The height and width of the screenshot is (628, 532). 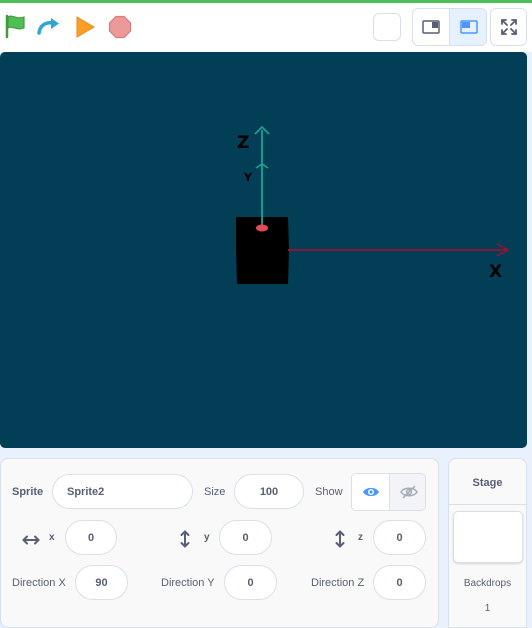 I want to click on small-stage-icon, so click(x=431, y=27).